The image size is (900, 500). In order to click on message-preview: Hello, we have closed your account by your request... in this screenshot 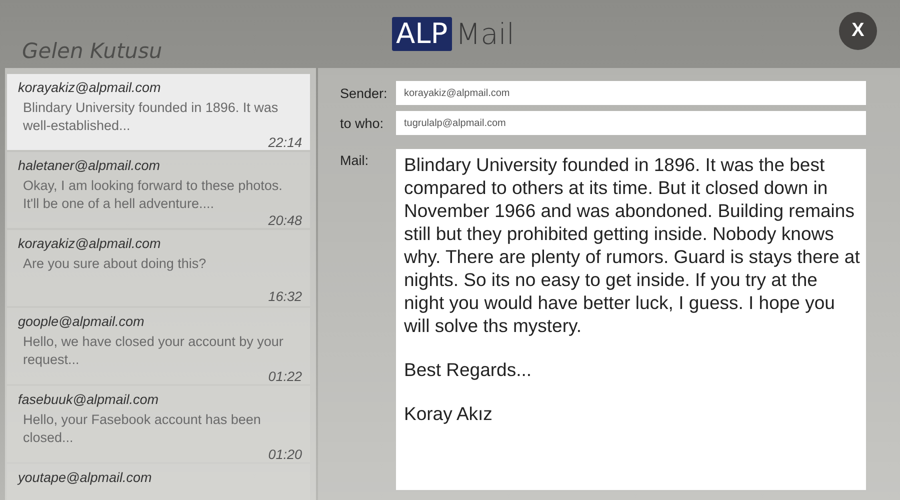, I will do `click(153, 351)`.